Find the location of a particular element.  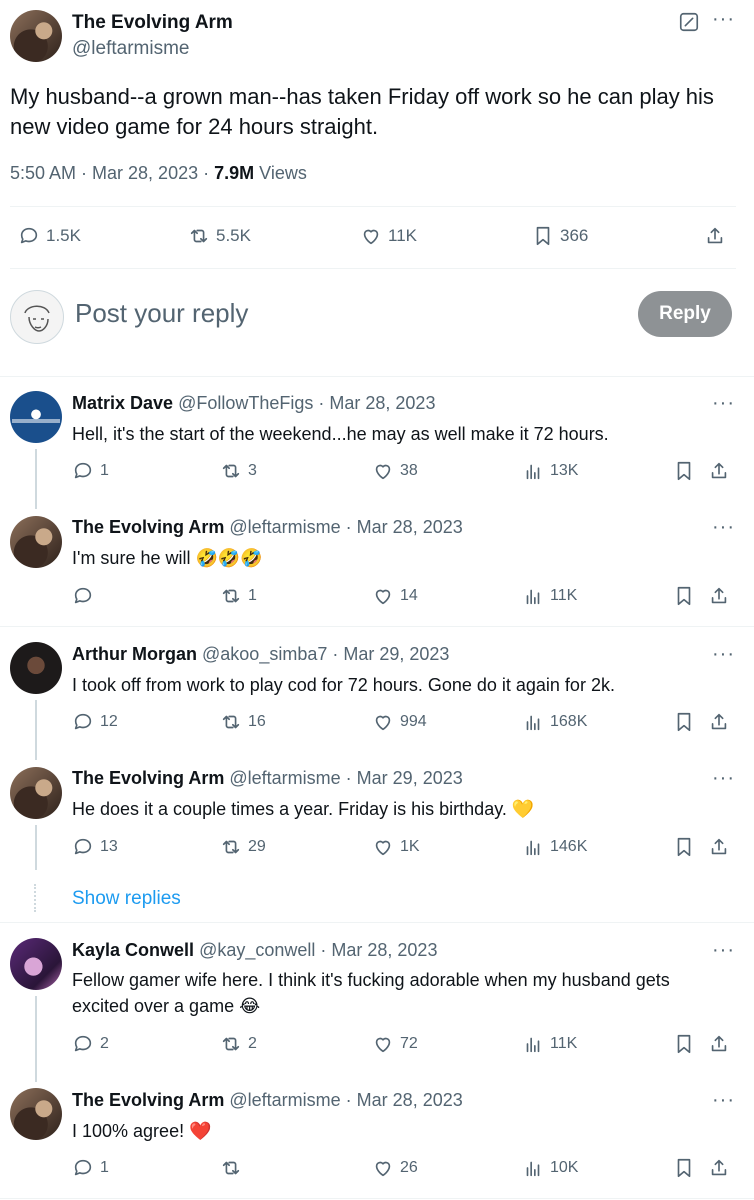

reply-count: 1 is located at coordinates (104, 1167).